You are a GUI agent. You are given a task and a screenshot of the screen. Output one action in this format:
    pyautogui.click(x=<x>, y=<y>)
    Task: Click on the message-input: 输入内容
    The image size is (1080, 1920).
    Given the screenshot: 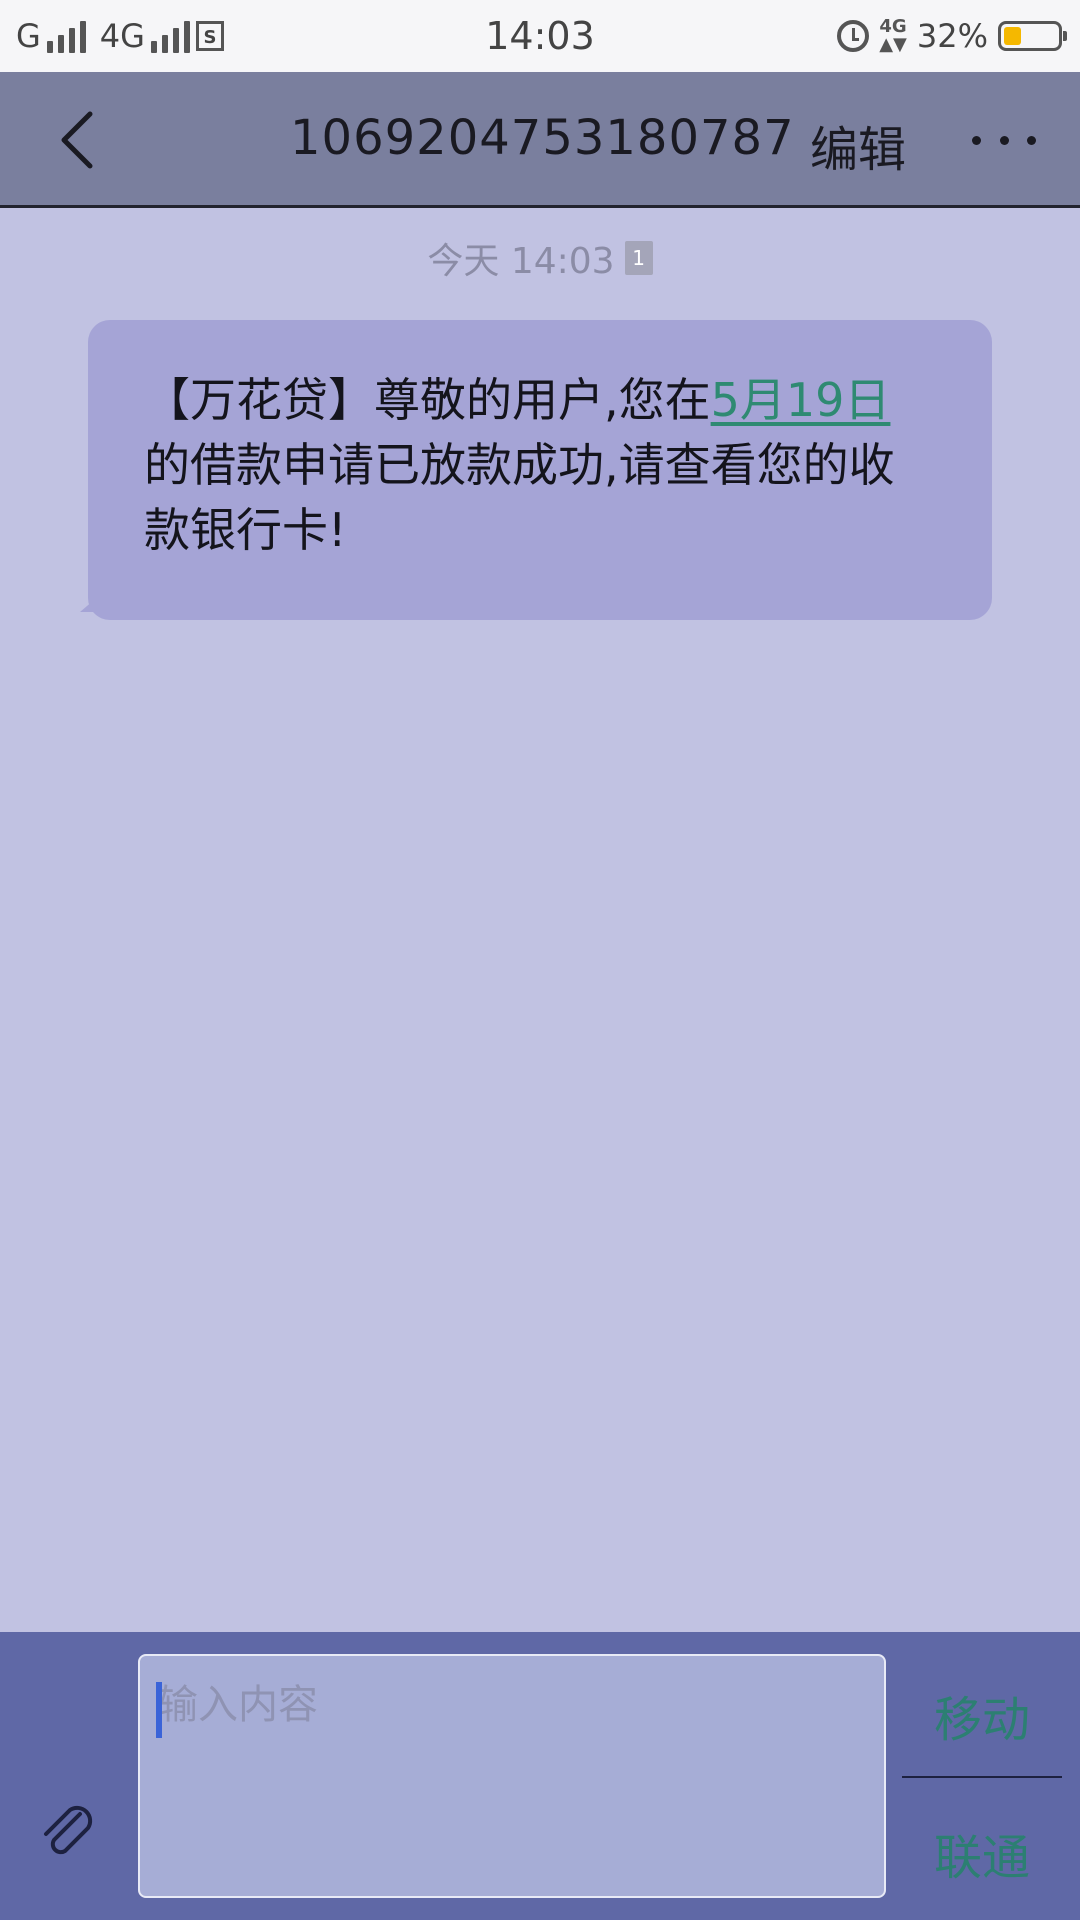 What is the action you would take?
    pyautogui.click(x=512, y=1776)
    